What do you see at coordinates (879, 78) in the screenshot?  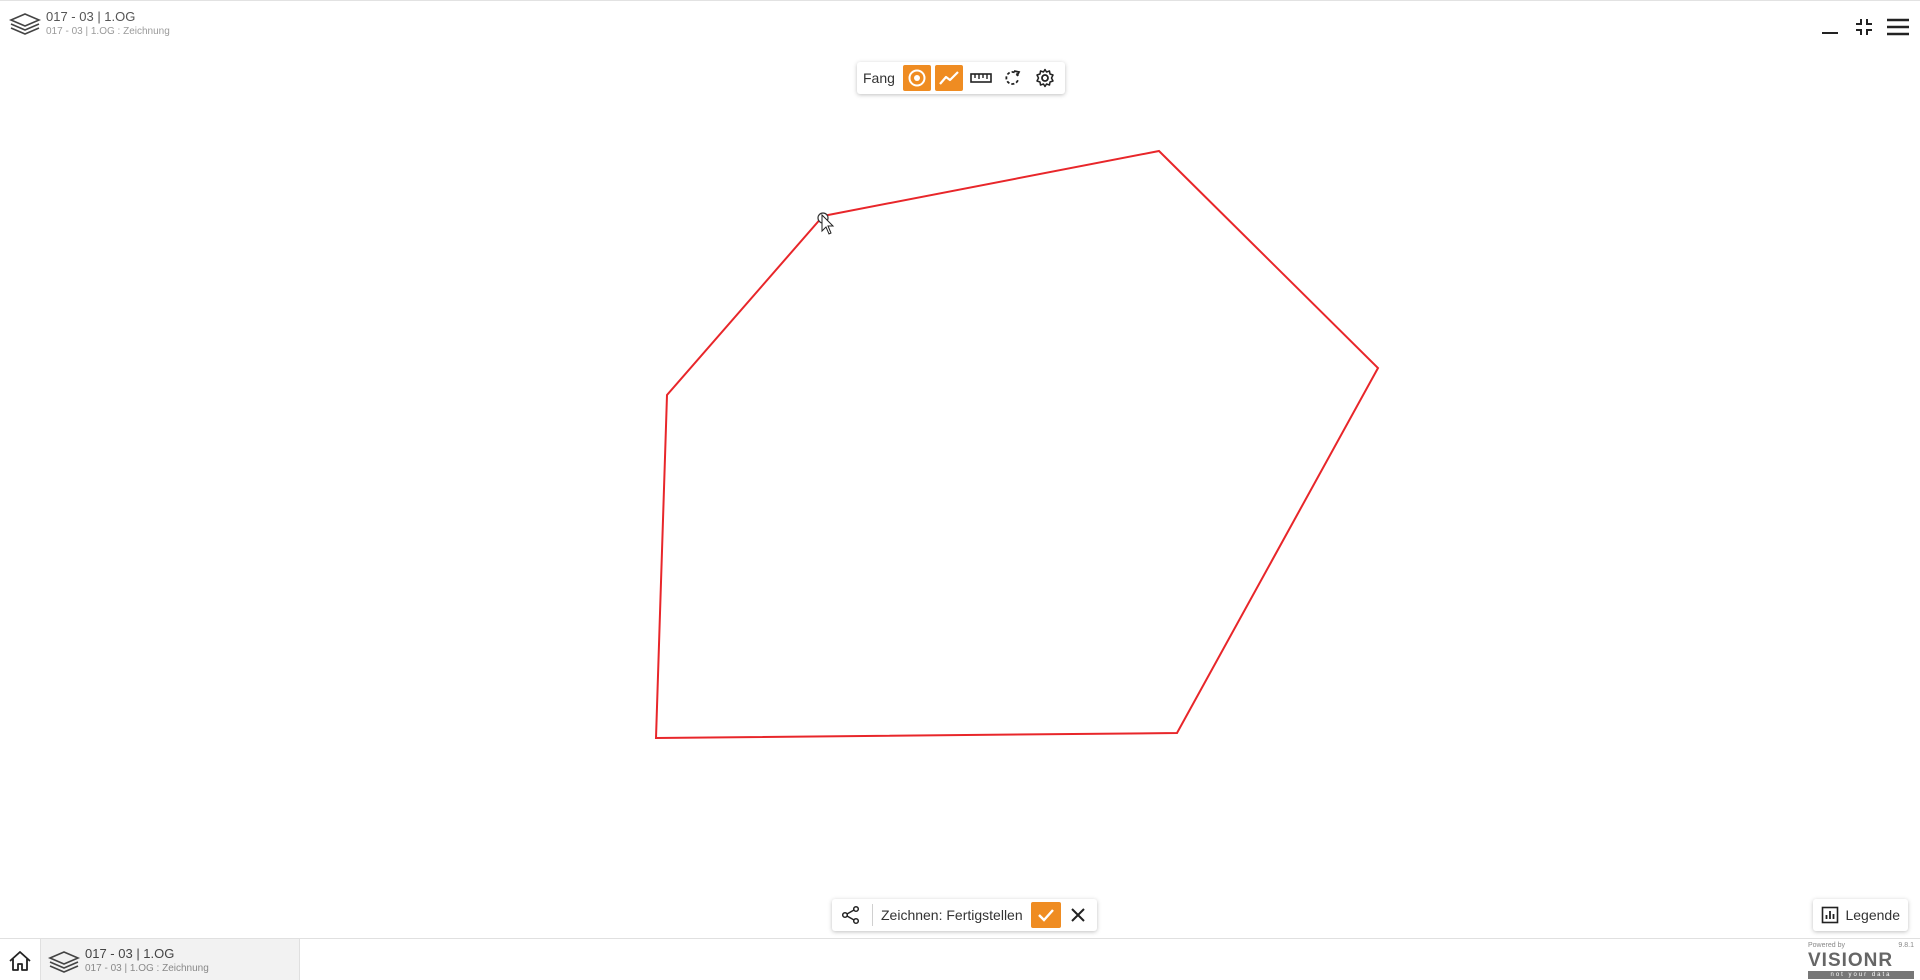 I see `snap-label: Fang` at bounding box center [879, 78].